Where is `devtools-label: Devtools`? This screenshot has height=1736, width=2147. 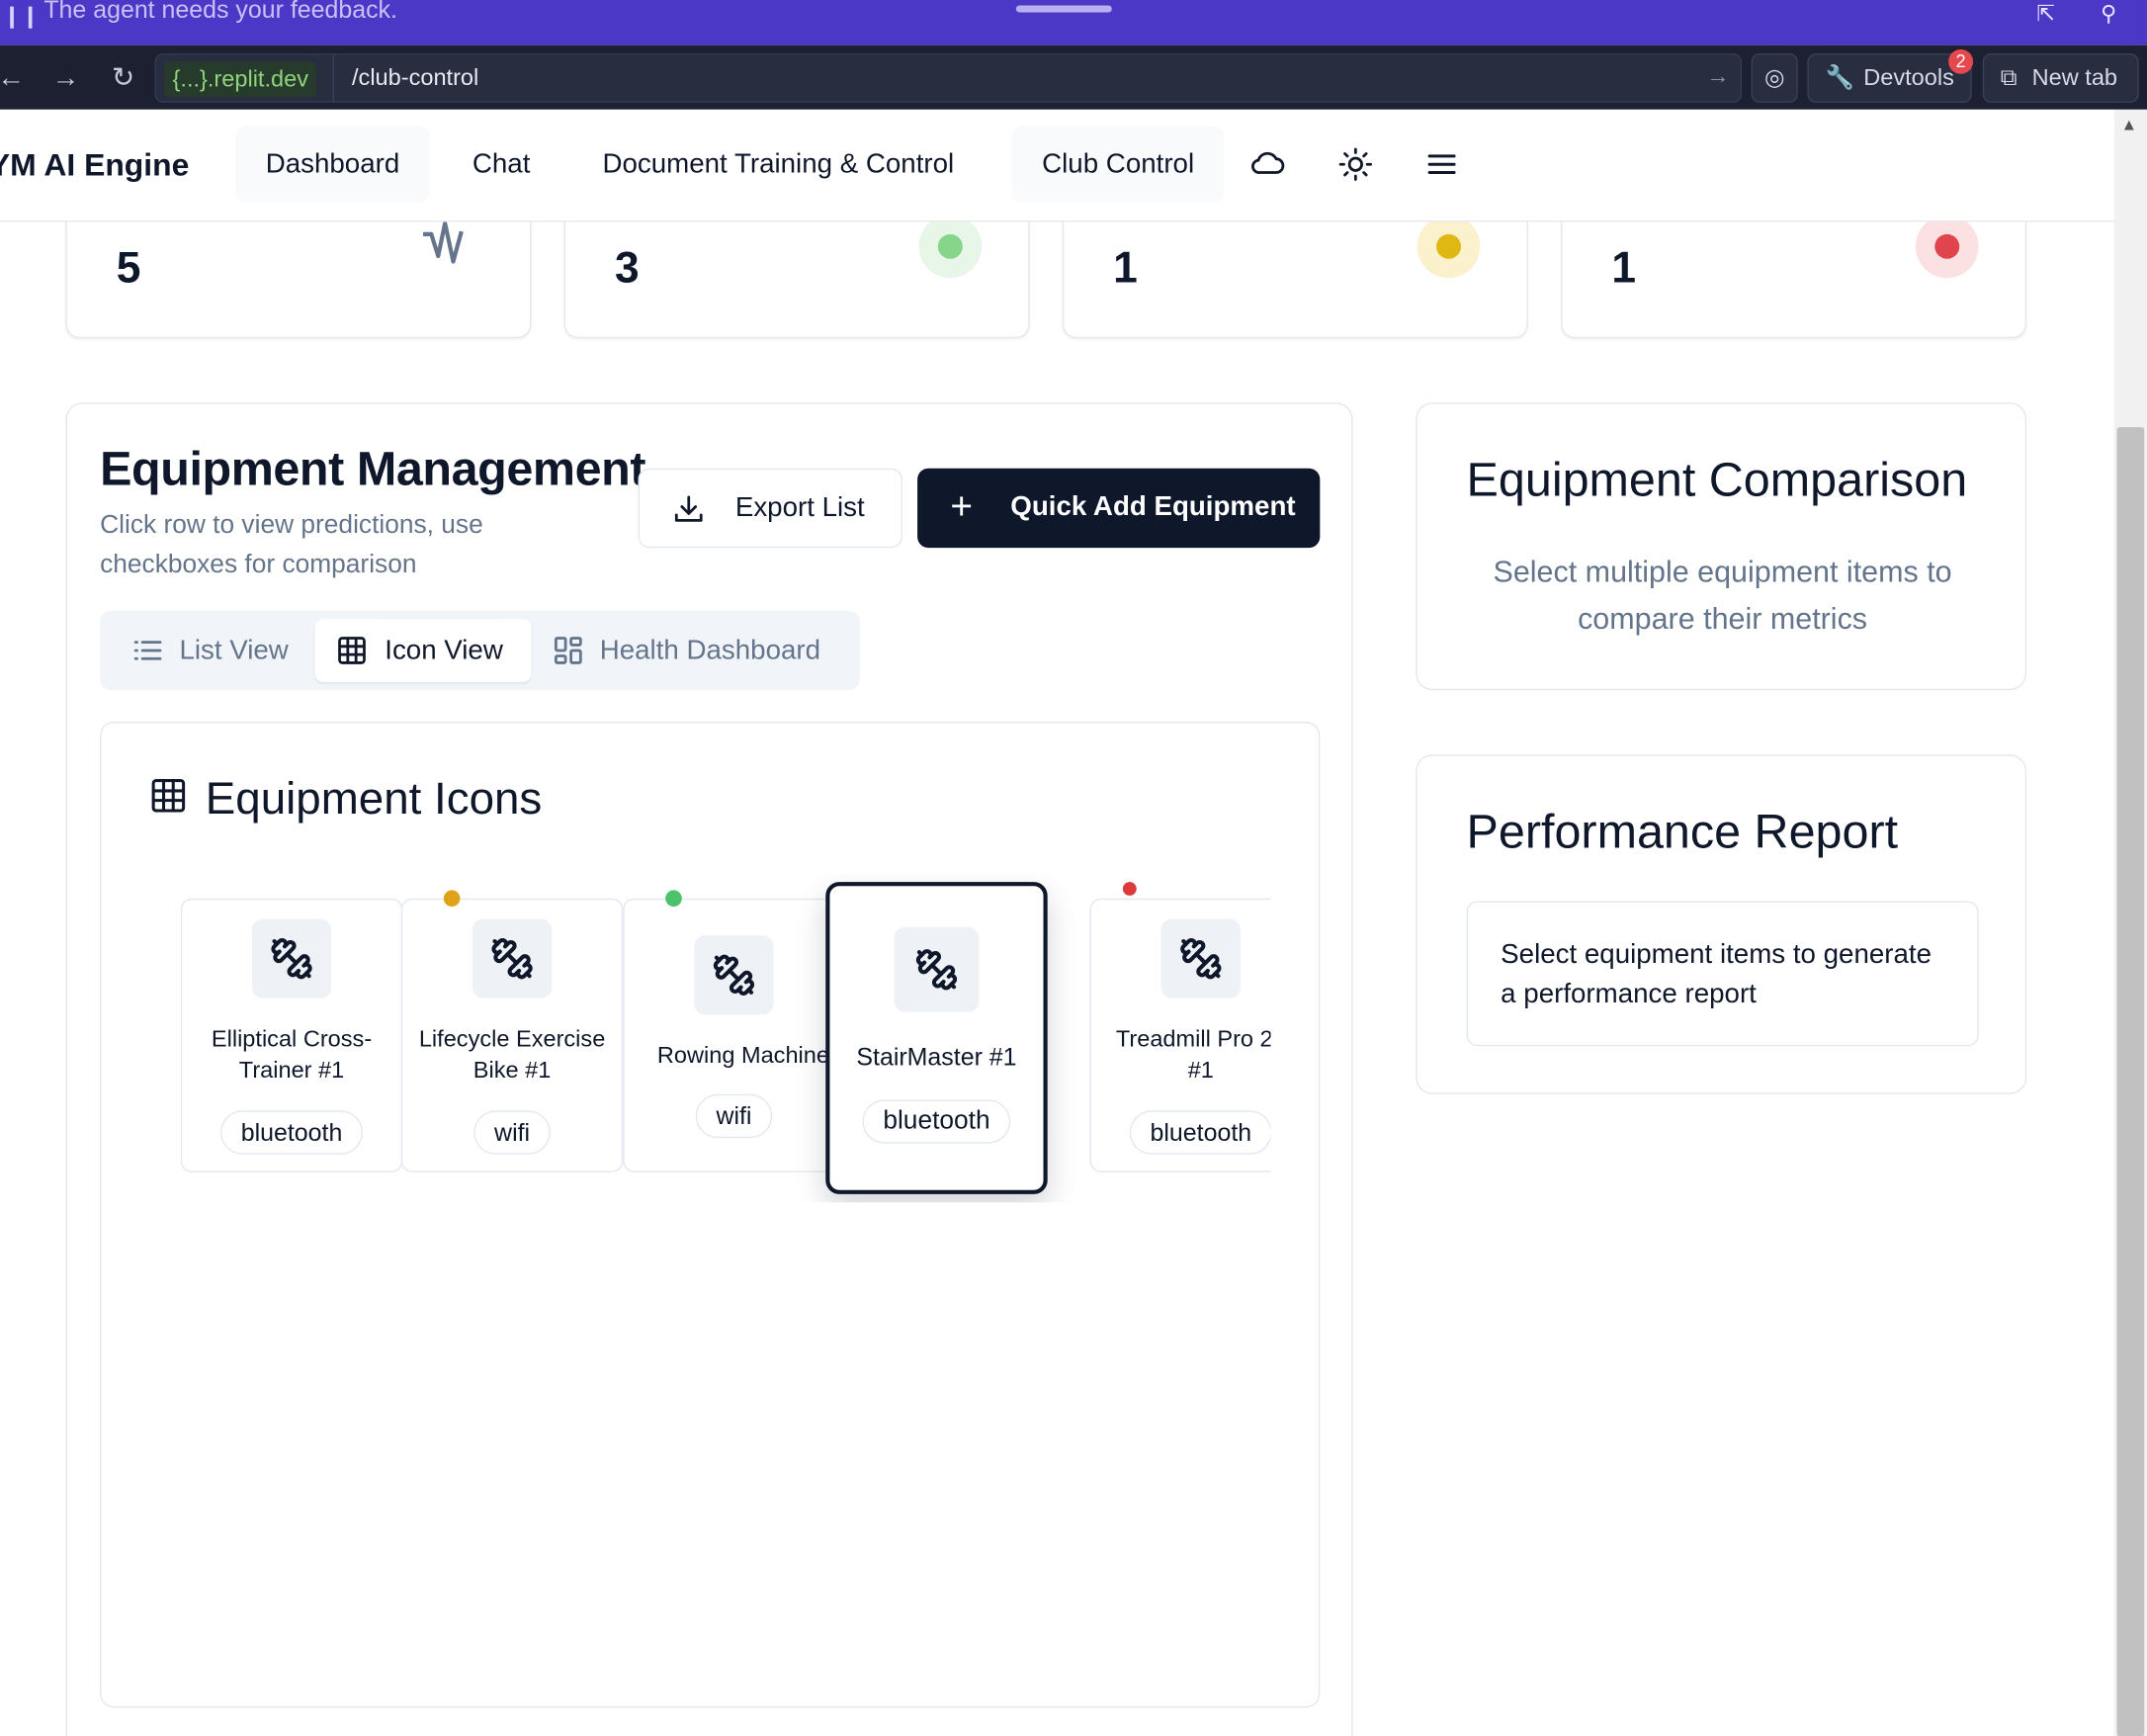 devtools-label: Devtools is located at coordinates (1908, 77).